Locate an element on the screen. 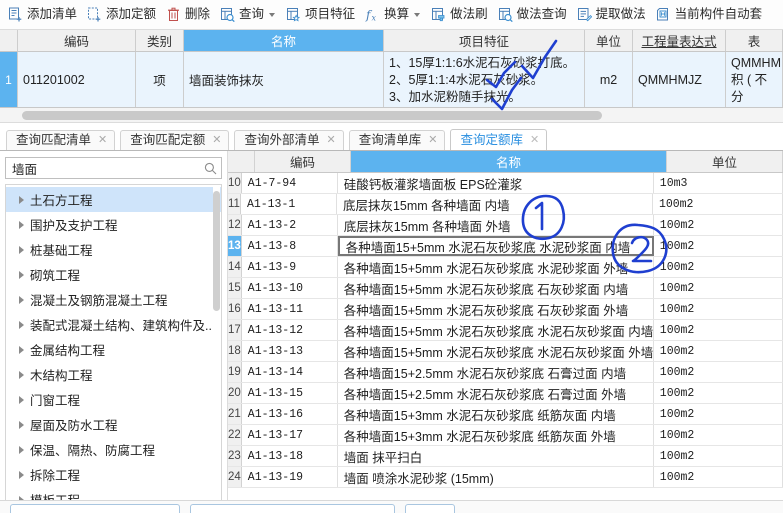  method-query-button: 做法查询 is located at coordinates (532, 15).